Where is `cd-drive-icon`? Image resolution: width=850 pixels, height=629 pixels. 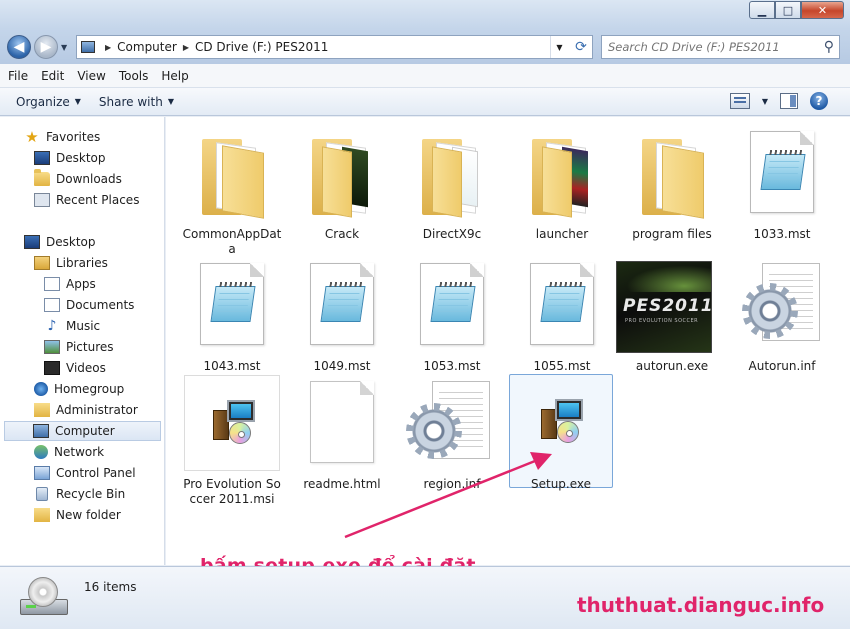 cd-drive-icon is located at coordinates (45, 599).